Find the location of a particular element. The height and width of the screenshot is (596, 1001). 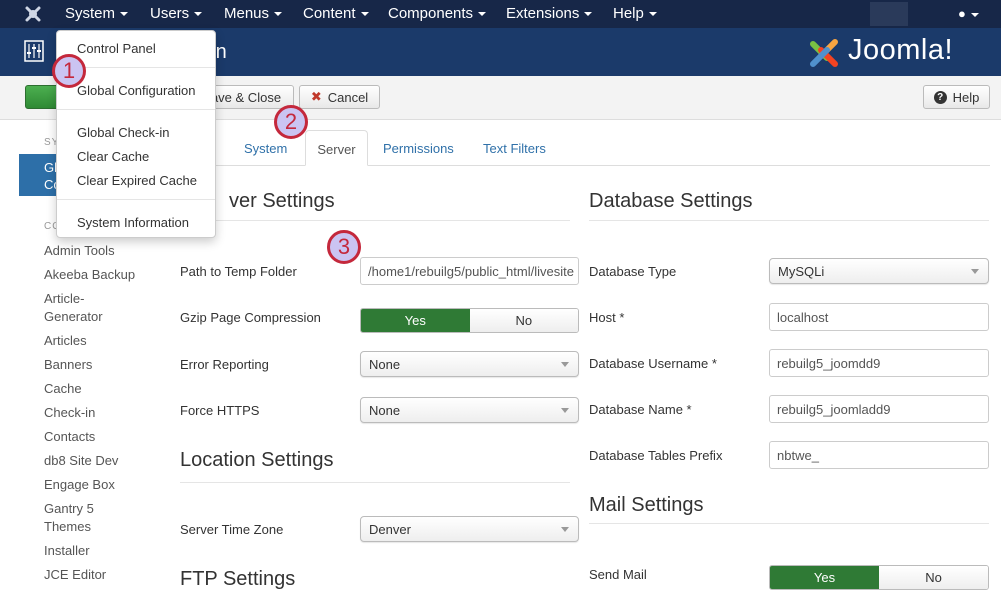

tab-server: Server is located at coordinates (336, 148).